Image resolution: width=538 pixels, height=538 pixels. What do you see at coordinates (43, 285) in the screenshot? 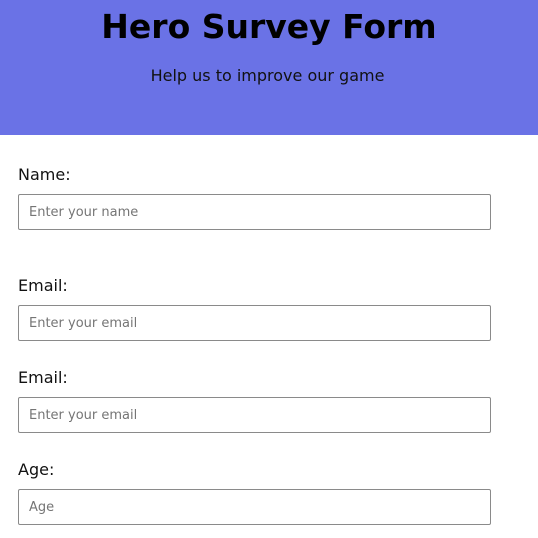
I see `email-label: Email:` at bounding box center [43, 285].